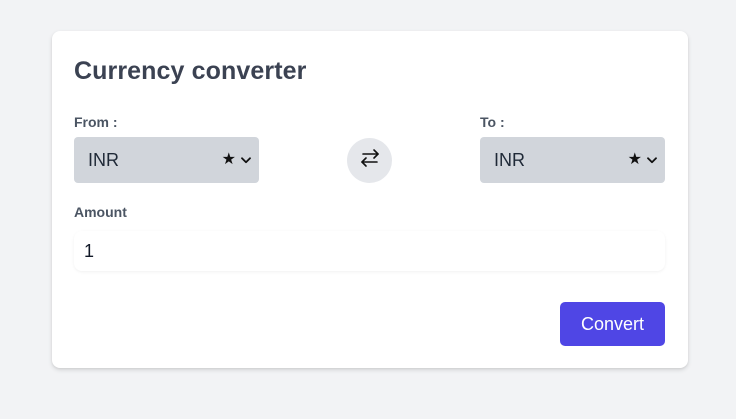  I want to click on convert-button: Convert, so click(612, 324).